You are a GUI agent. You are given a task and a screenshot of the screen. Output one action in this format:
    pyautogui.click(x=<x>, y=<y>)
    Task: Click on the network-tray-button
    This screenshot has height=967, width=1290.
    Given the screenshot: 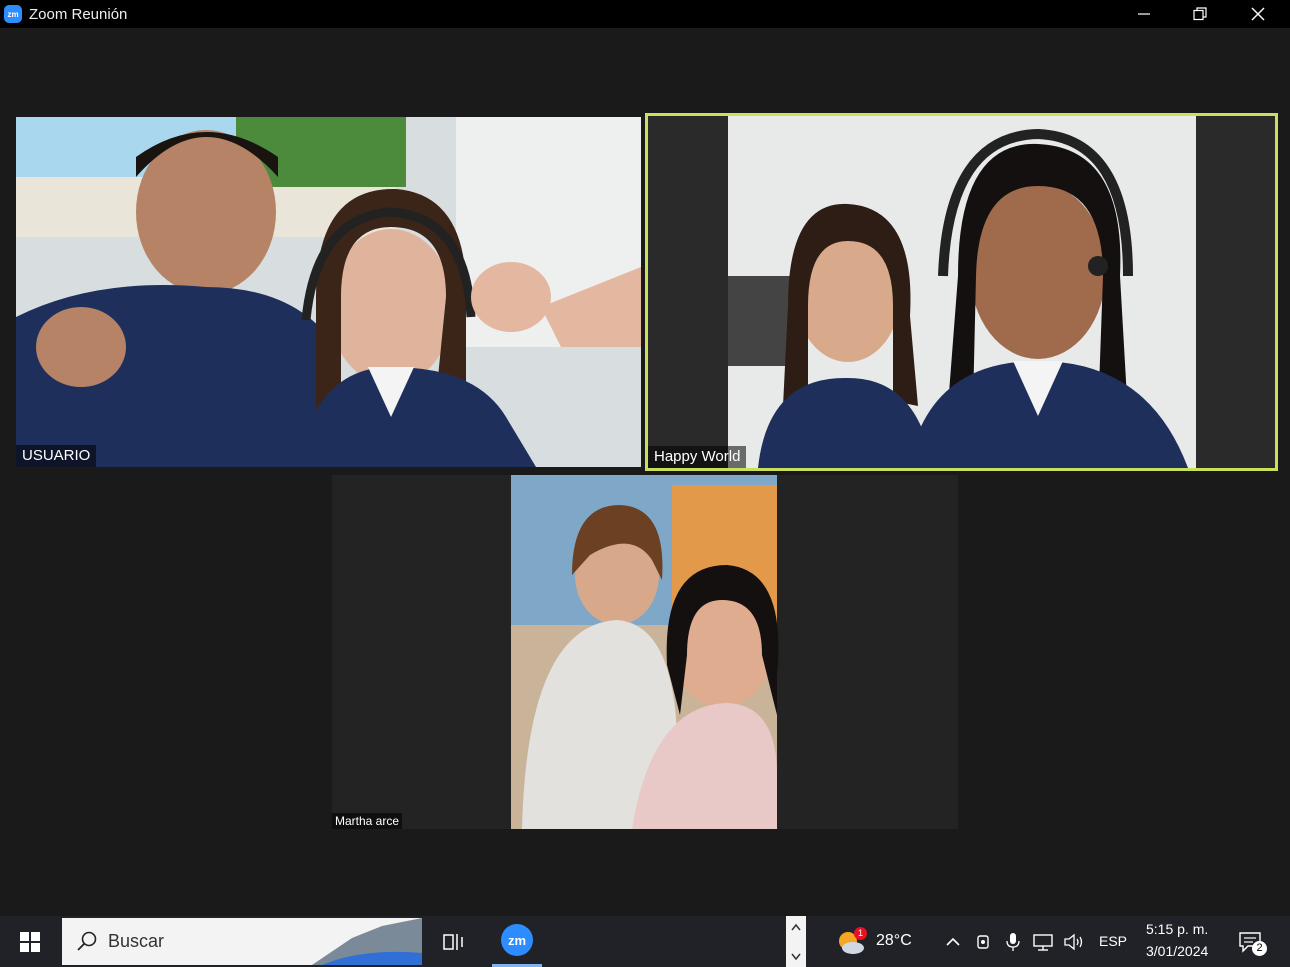 What is the action you would take?
    pyautogui.click(x=1044, y=941)
    